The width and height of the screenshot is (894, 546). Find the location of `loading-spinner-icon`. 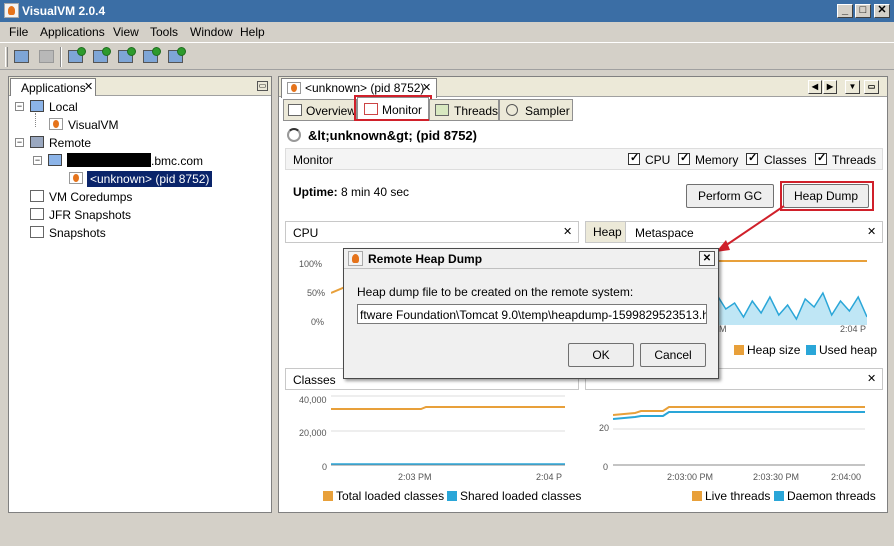

loading-spinner-icon is located at coordinates (294, 135).